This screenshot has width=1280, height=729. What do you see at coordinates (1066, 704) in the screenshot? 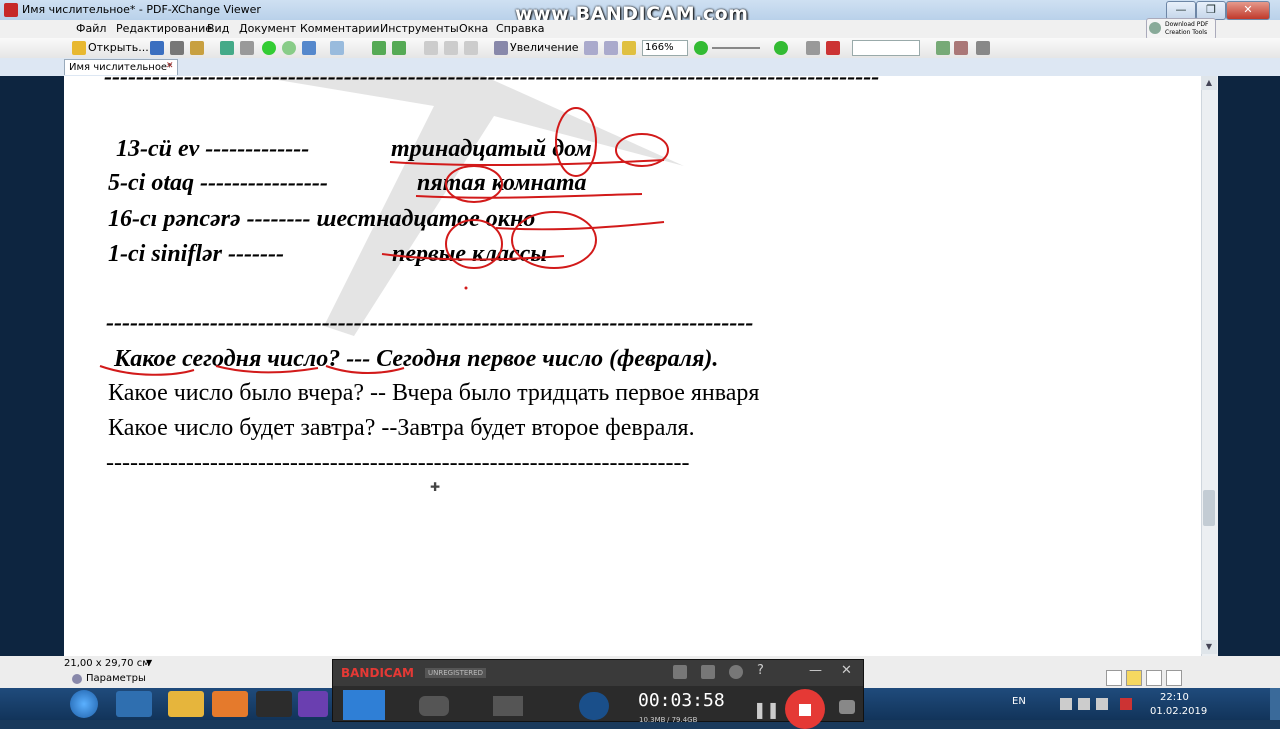
I see `tray-flag-icon` at bounding box center [1066, 704].